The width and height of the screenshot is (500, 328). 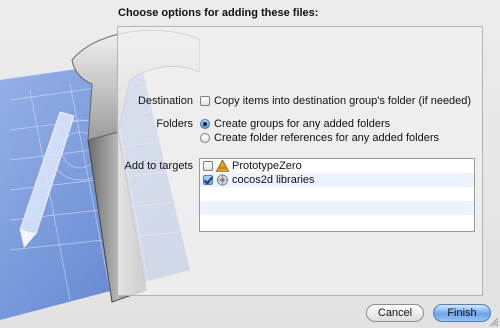 I want to click on add-to-targets-label: Add to targets, so click(x=159, y=166).